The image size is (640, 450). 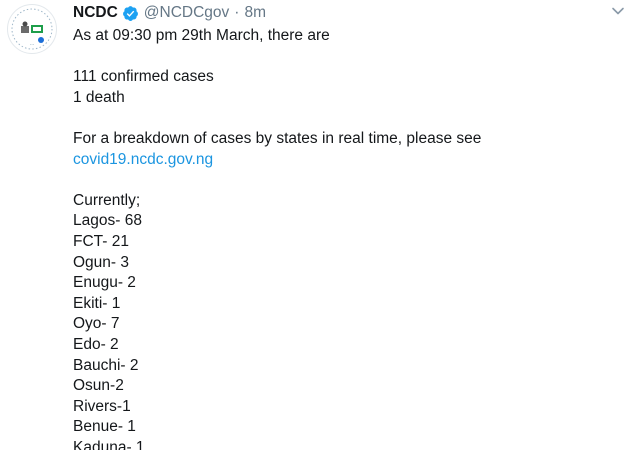 I want to click on state-line: Ekiti- 1, so click(x=97, y=303).